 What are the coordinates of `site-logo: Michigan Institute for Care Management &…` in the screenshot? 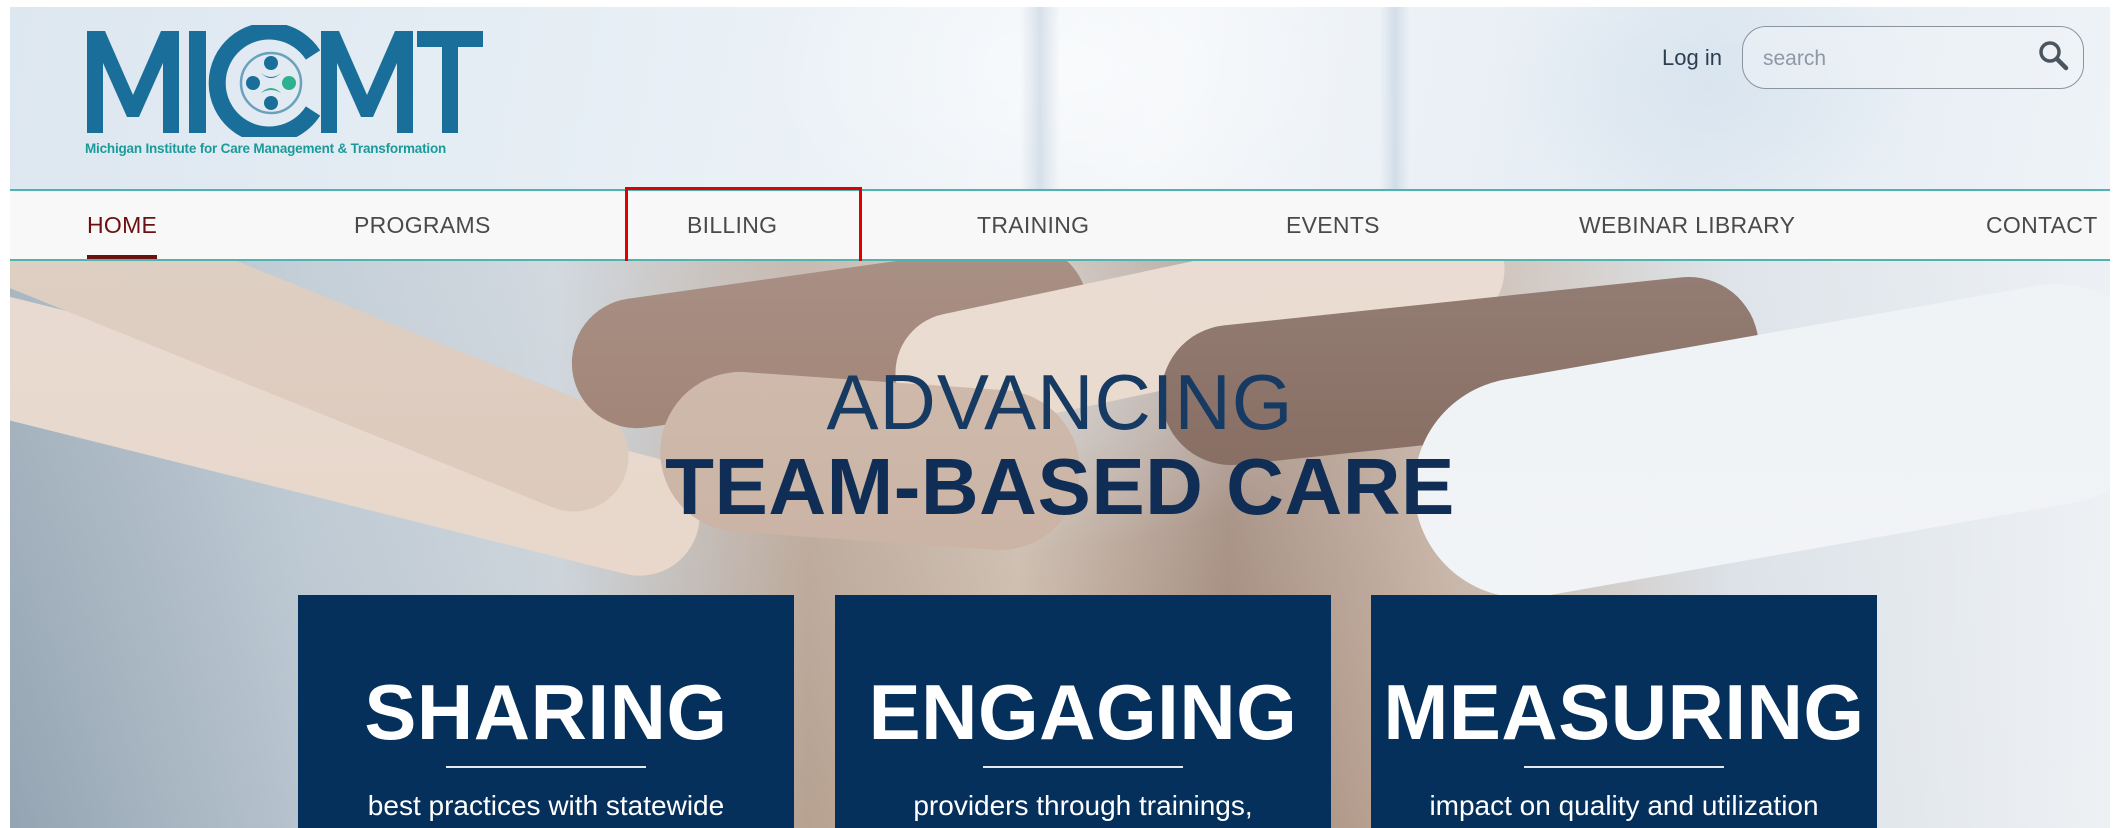 It's located at (285, 95).